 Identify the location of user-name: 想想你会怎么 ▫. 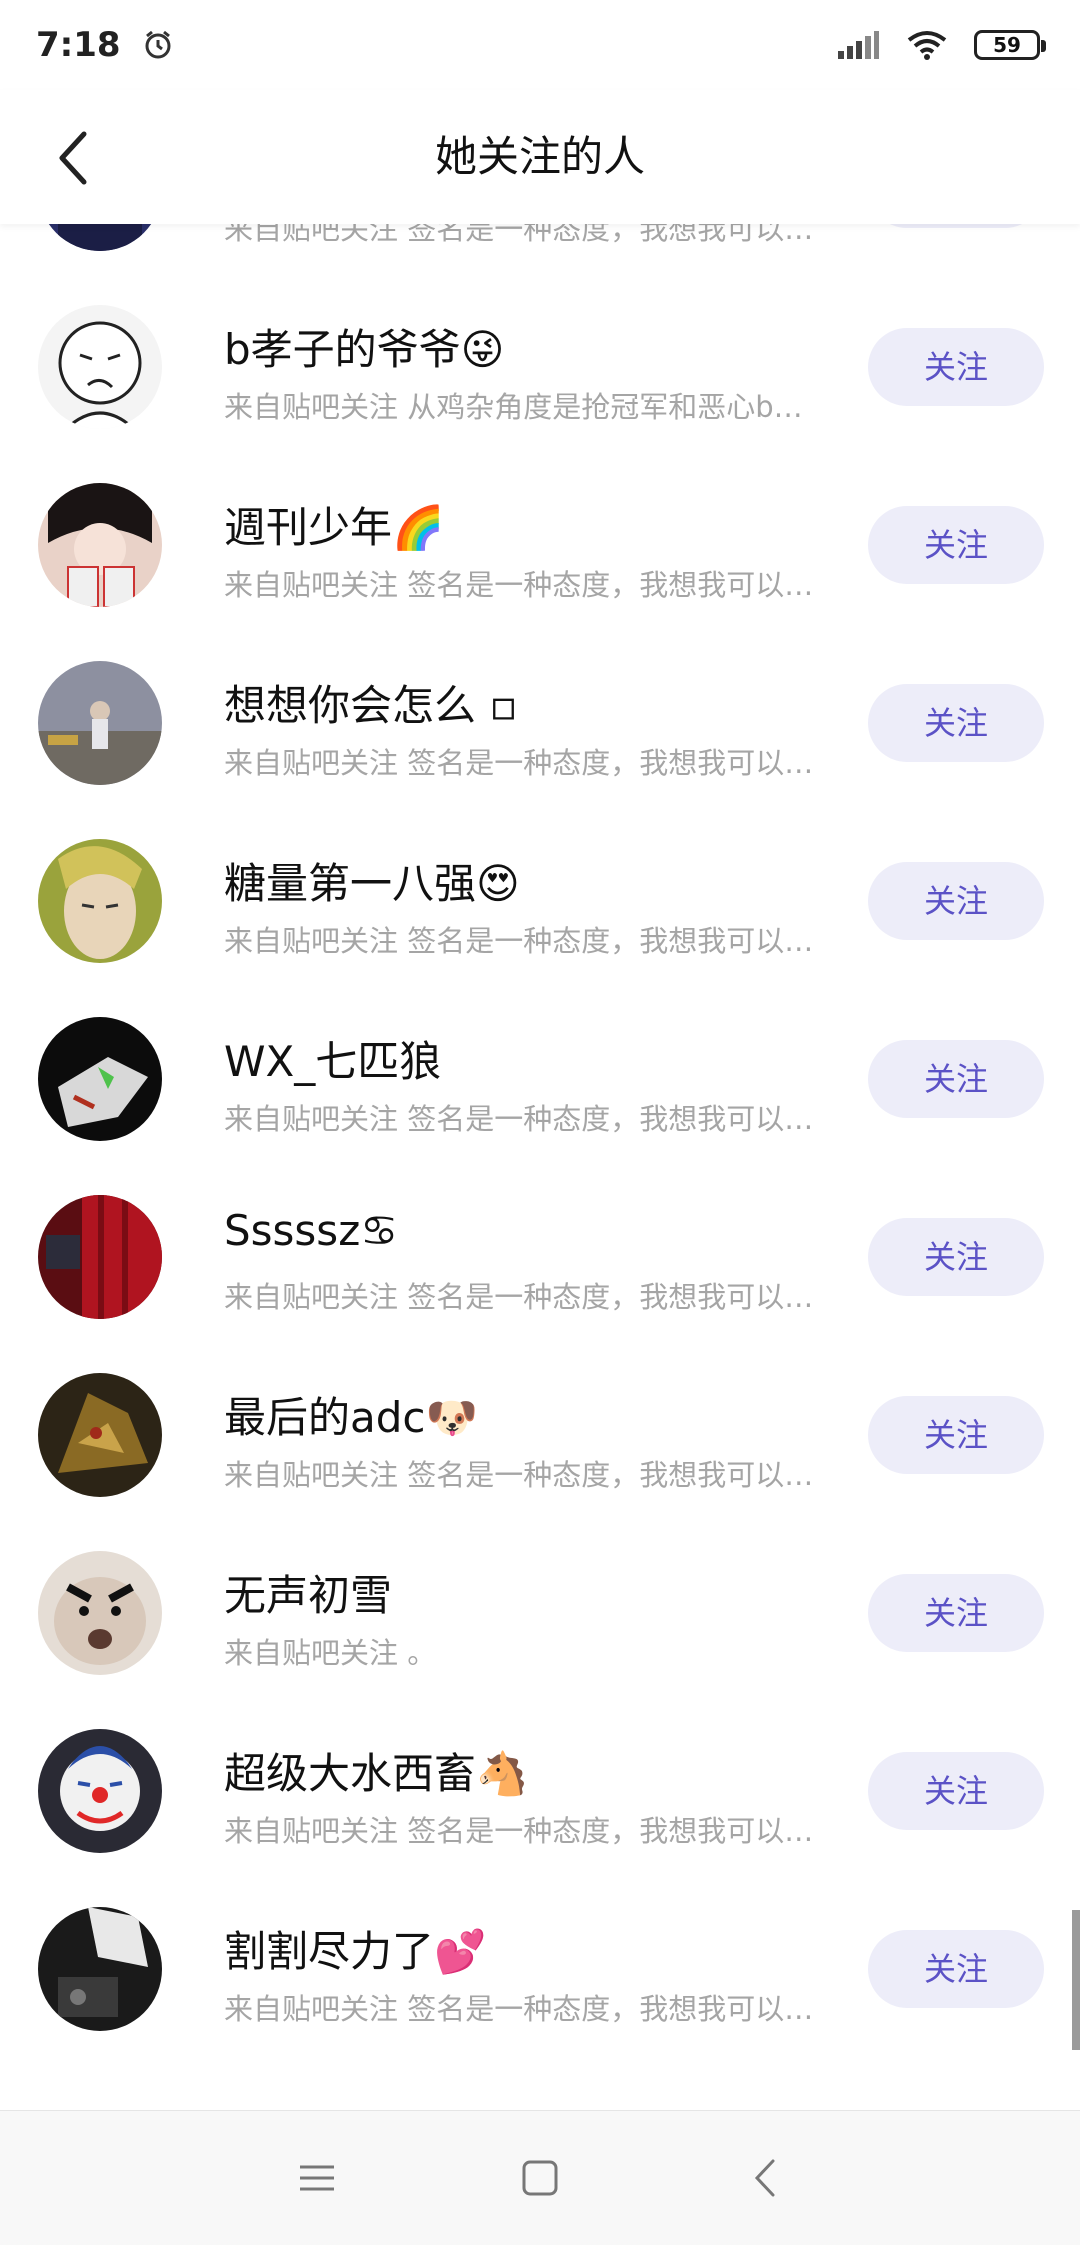
(371, 702).